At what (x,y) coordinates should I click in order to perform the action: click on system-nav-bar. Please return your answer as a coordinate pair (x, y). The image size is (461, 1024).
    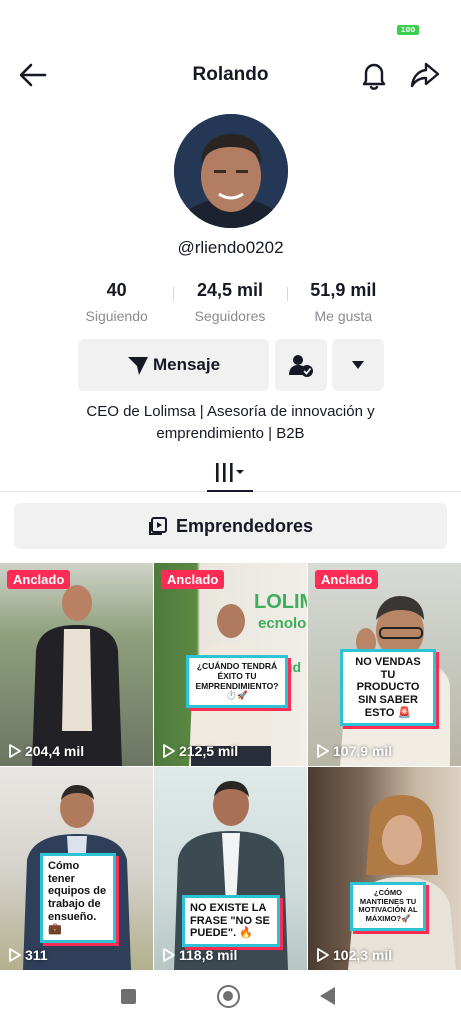
    Looking at the image, I should click on (230, 997).